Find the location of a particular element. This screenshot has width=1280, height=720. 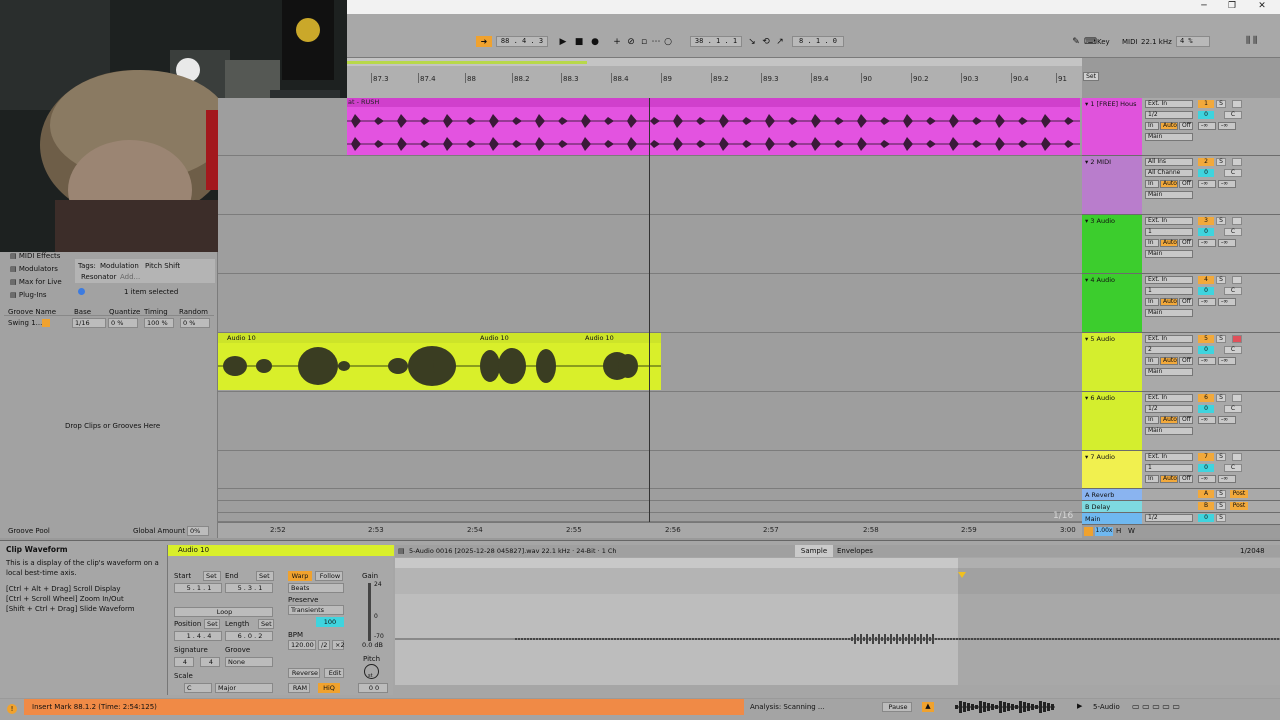

w-toggle: W is located at coordinates (1131, 531).